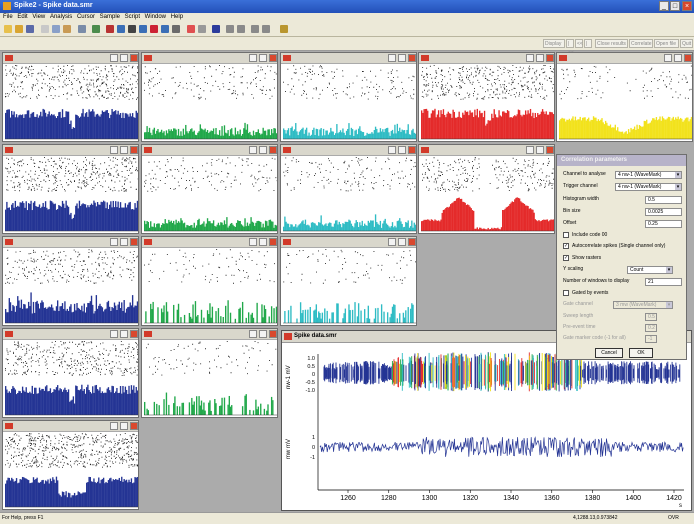  Describe the element at coordinates (663, 200) in the screenshot. I see `hist-width-field: 0.5` at that location.